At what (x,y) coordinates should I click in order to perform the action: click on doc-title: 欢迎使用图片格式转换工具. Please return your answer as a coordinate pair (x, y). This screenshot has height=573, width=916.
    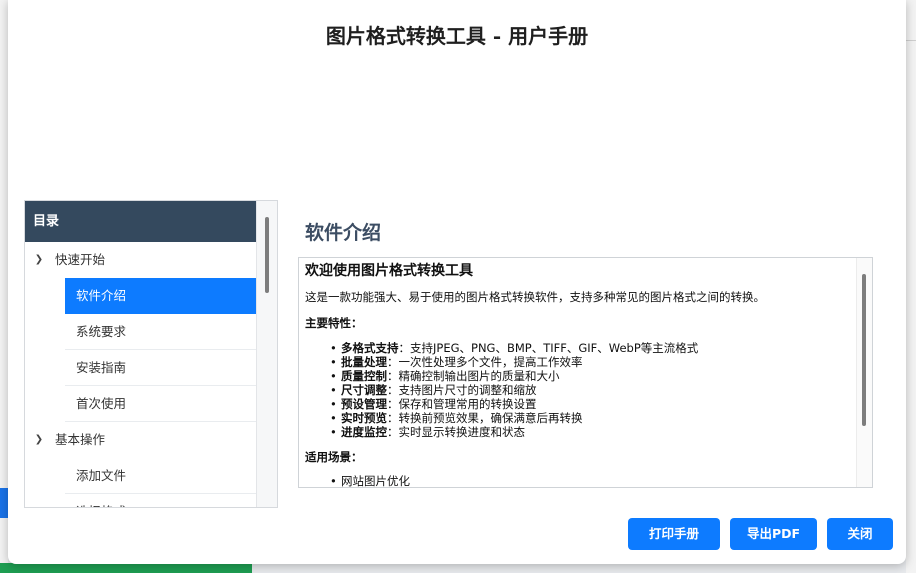
    Looking at the image, I should click on (389, 271).